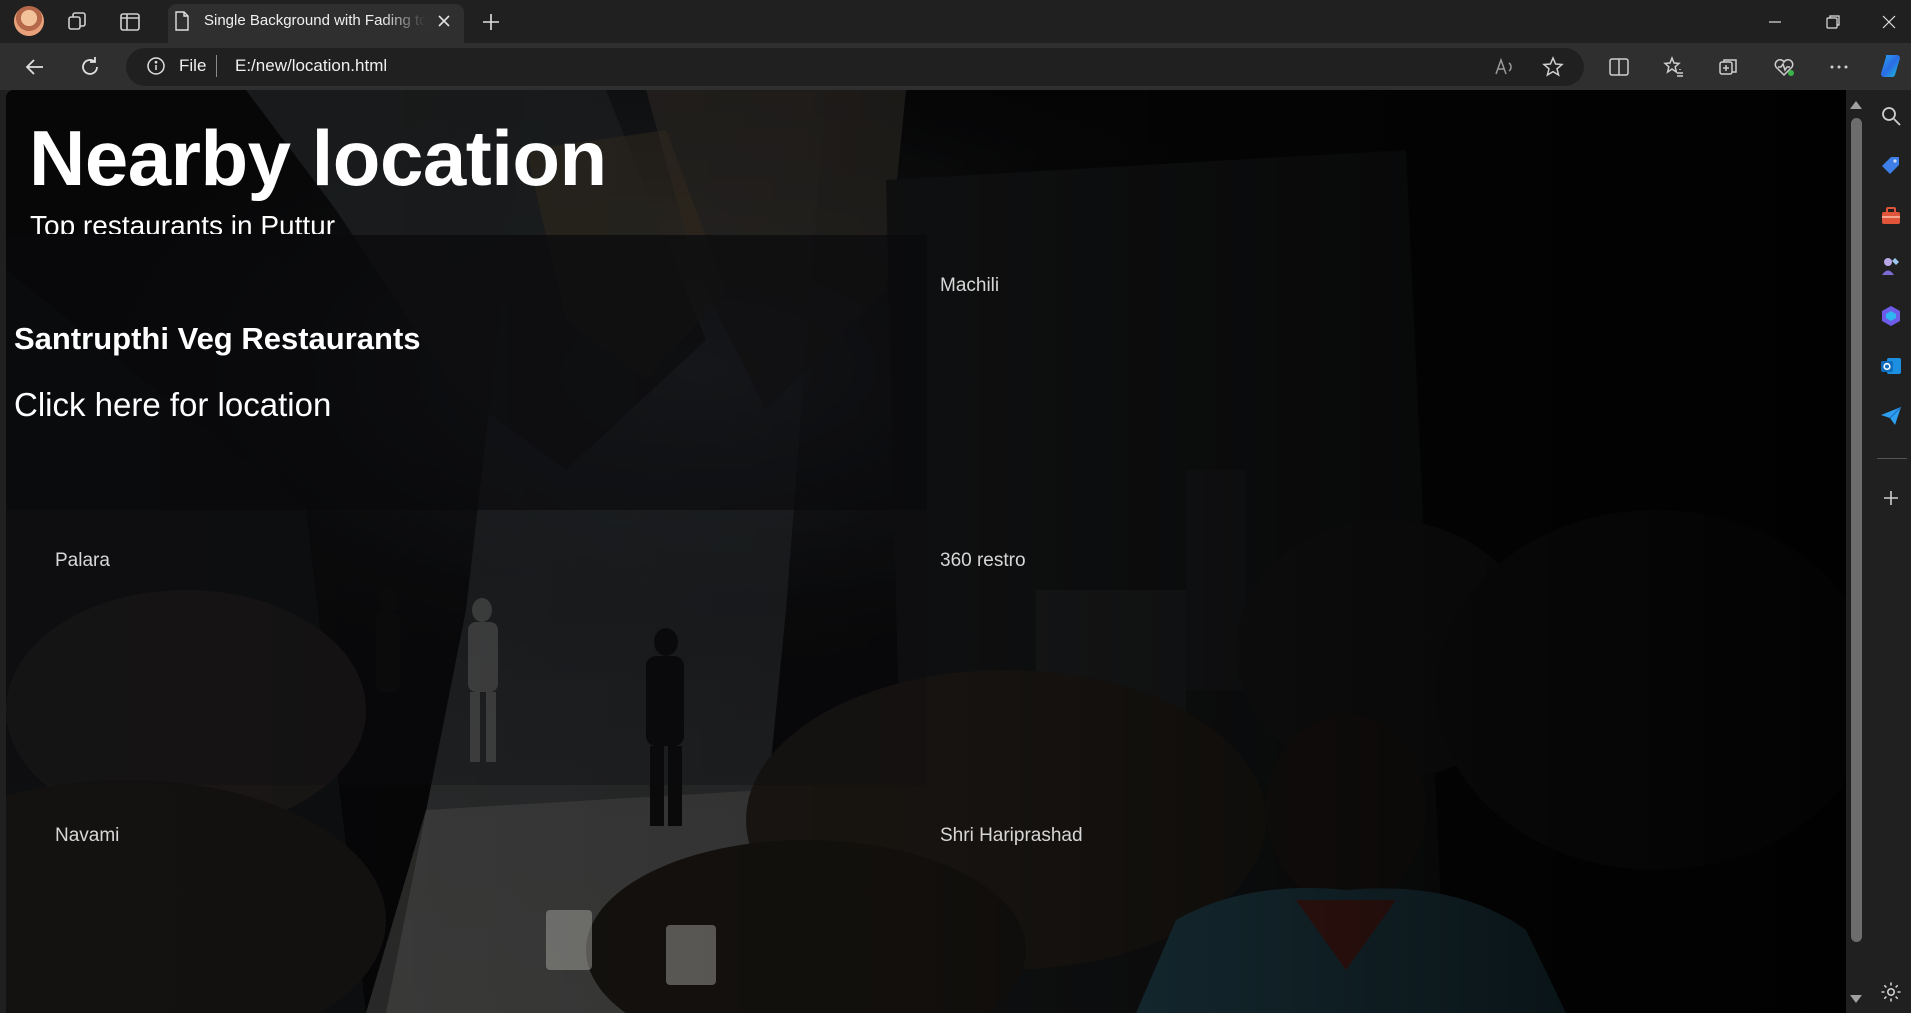 Image resolution: width=1911 pixels, height=1013 pixels. I want to click on outlook-icon, so click(1891, 366).